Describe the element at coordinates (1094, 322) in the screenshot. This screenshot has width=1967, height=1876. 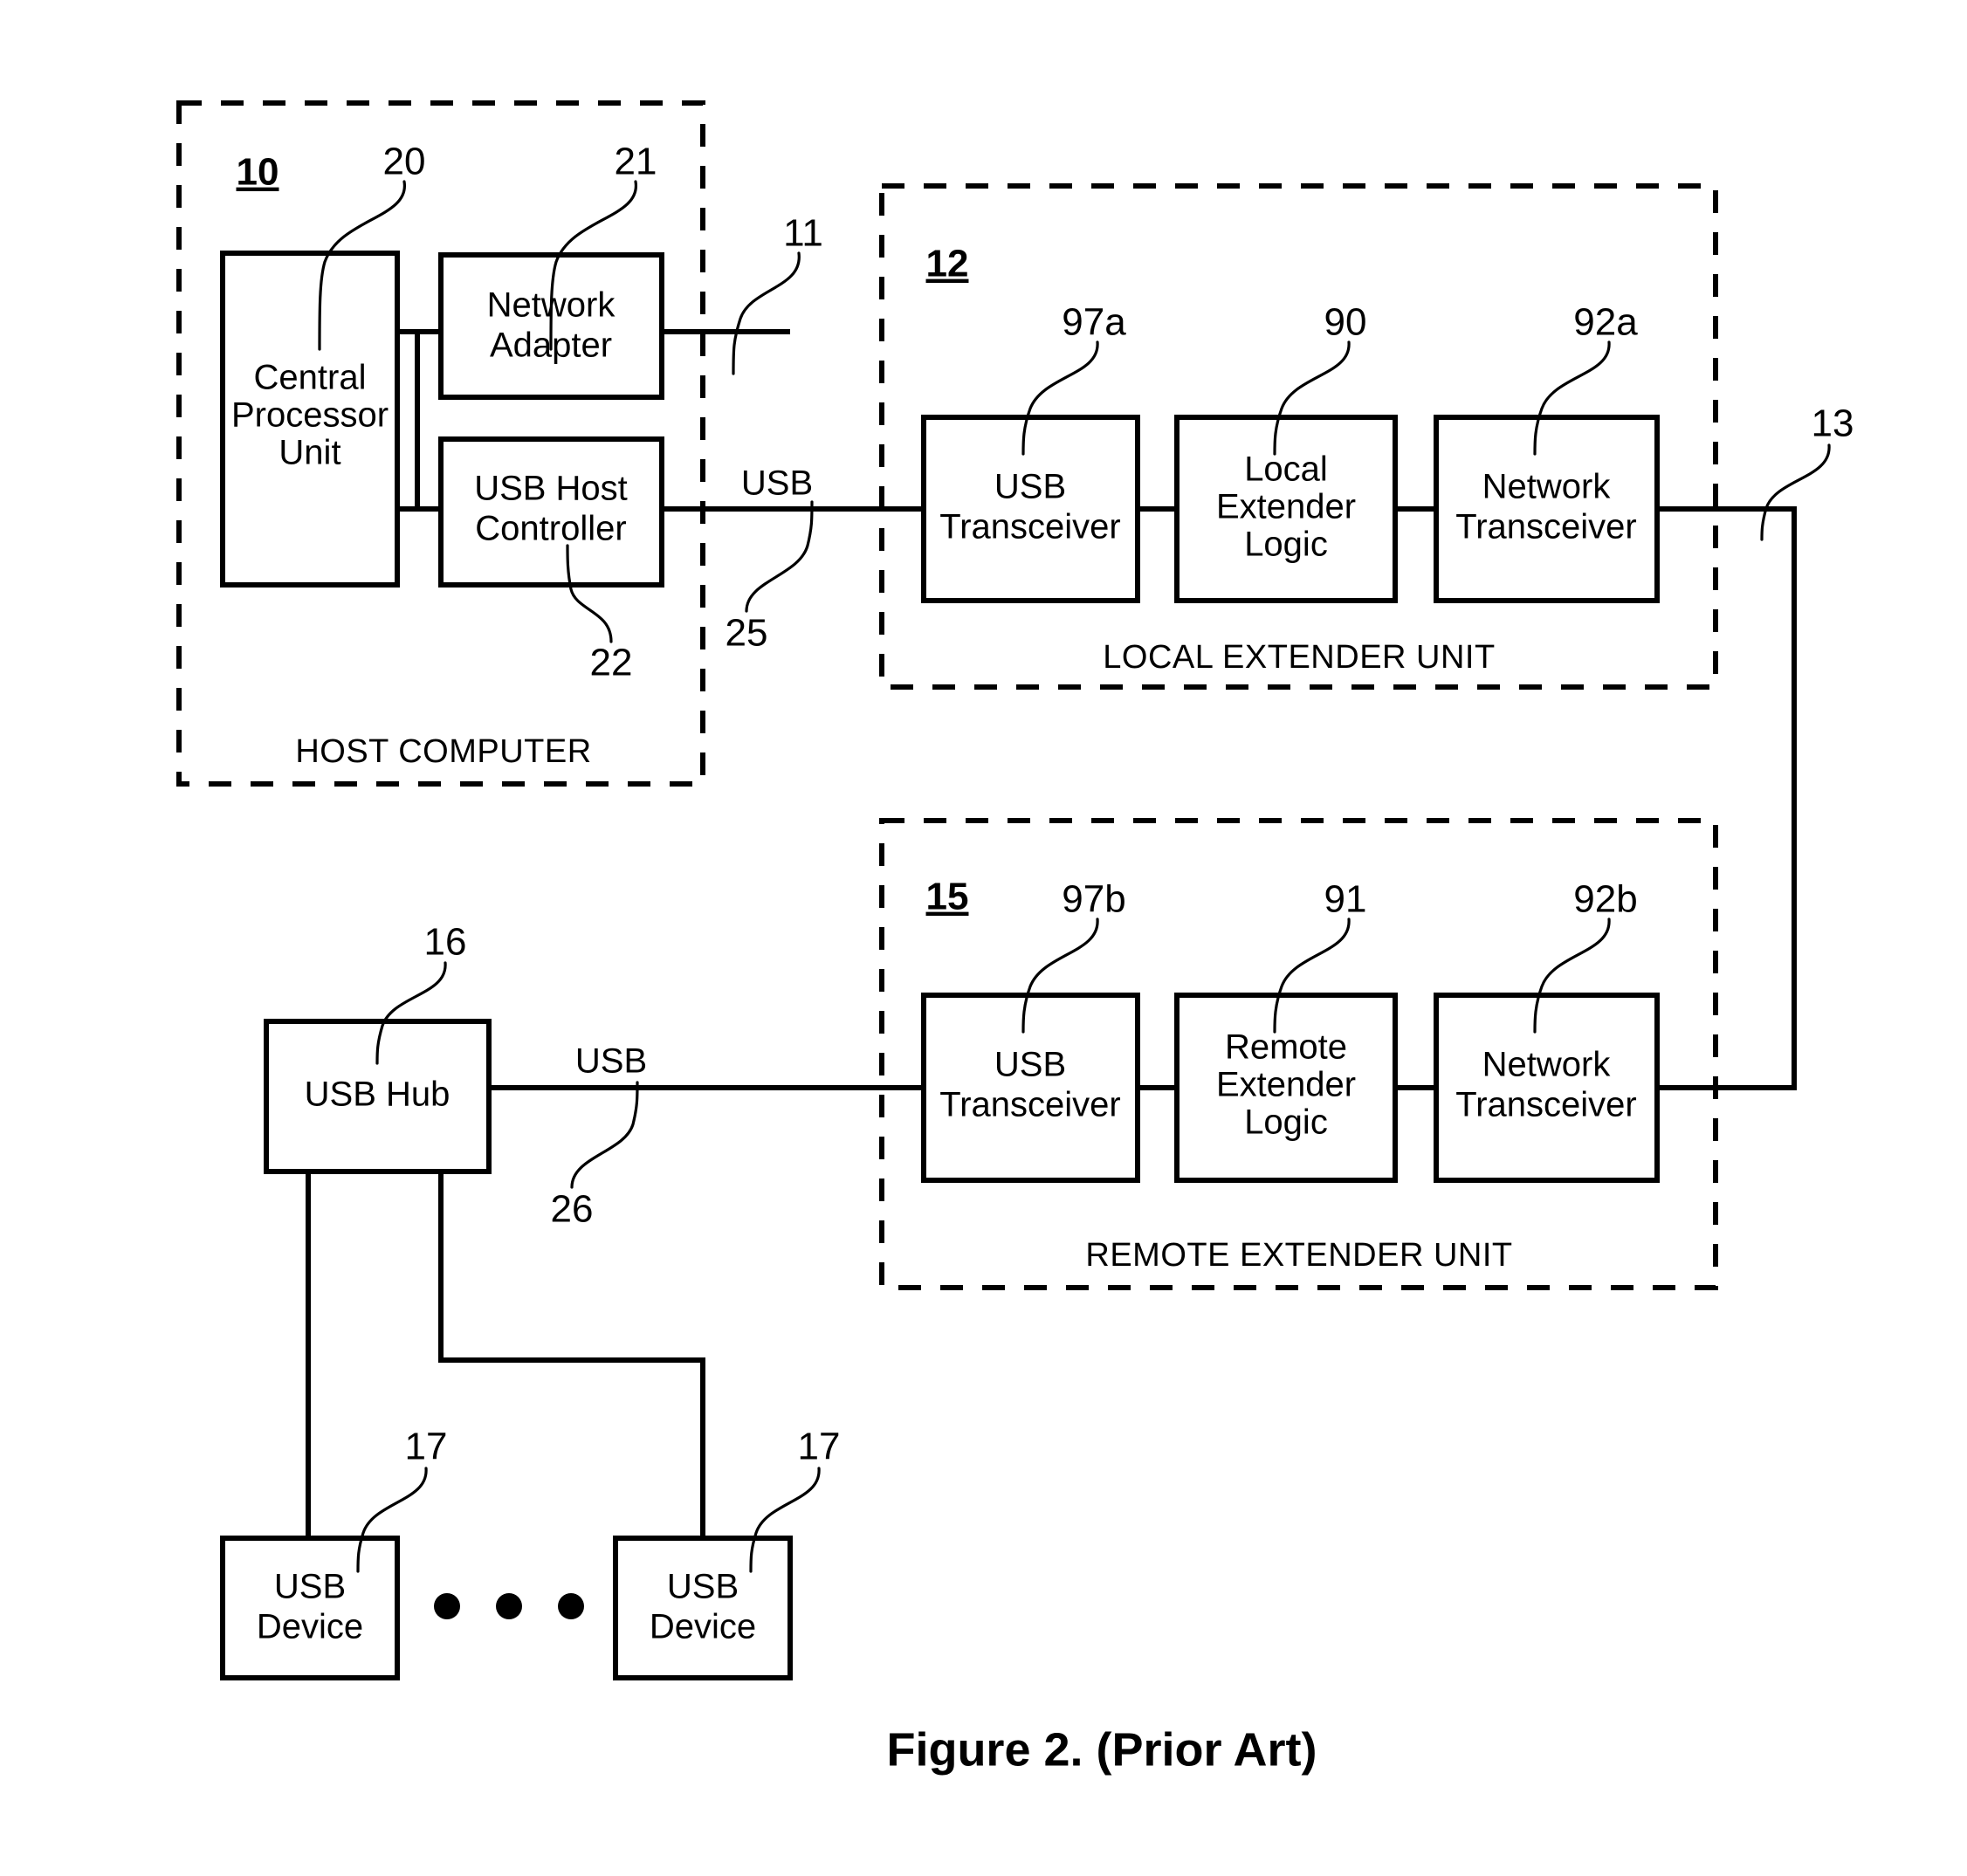
I see `ref-local-usb-transceiver: 97a` at that location.